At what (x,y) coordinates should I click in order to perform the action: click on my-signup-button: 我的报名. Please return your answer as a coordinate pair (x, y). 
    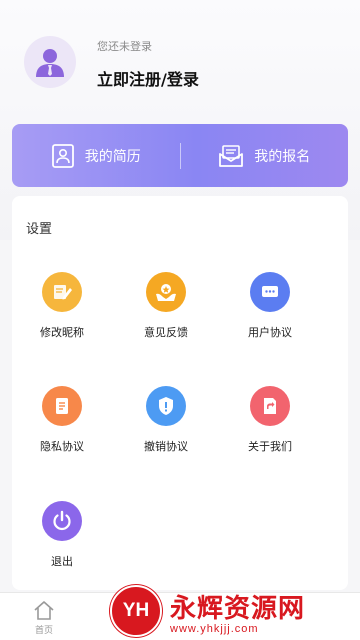
    Looking at the image, I should click on (265, 155).